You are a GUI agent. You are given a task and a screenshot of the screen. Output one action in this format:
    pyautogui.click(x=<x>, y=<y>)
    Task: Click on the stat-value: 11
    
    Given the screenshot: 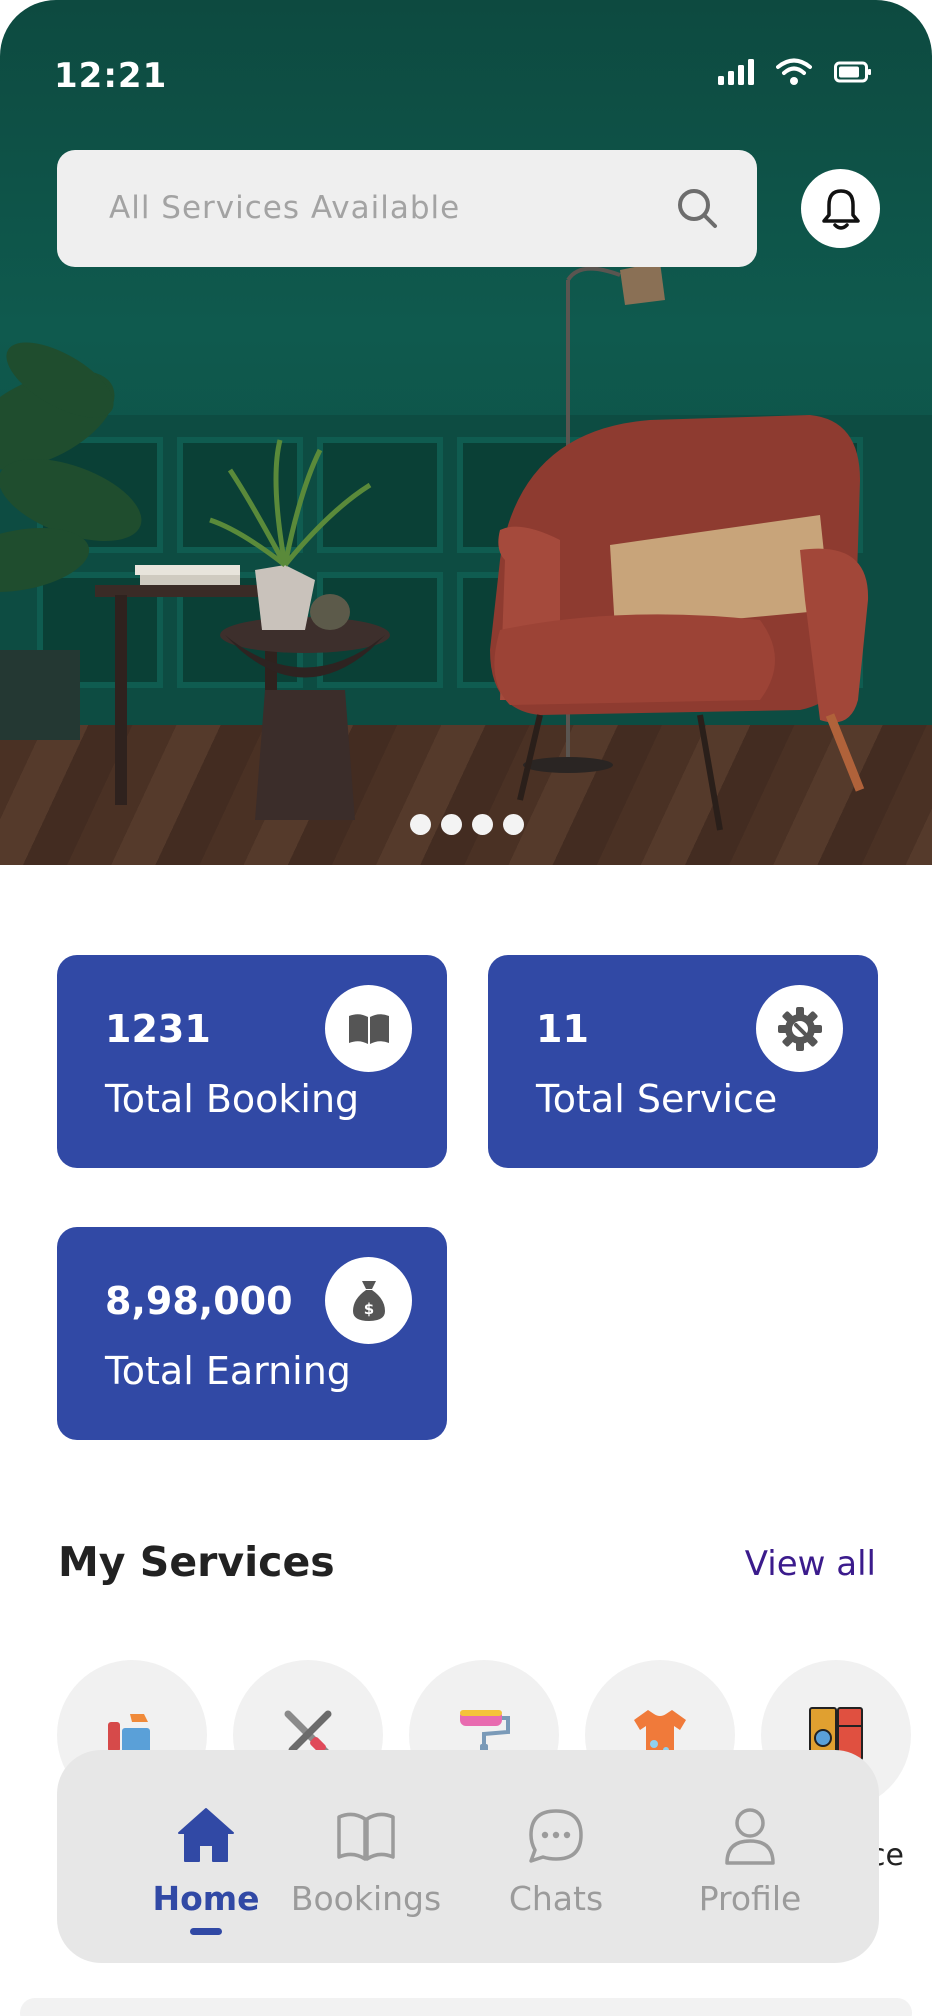 What is the action you would take?
    pyautogui.click(x=562, y=1029)
    